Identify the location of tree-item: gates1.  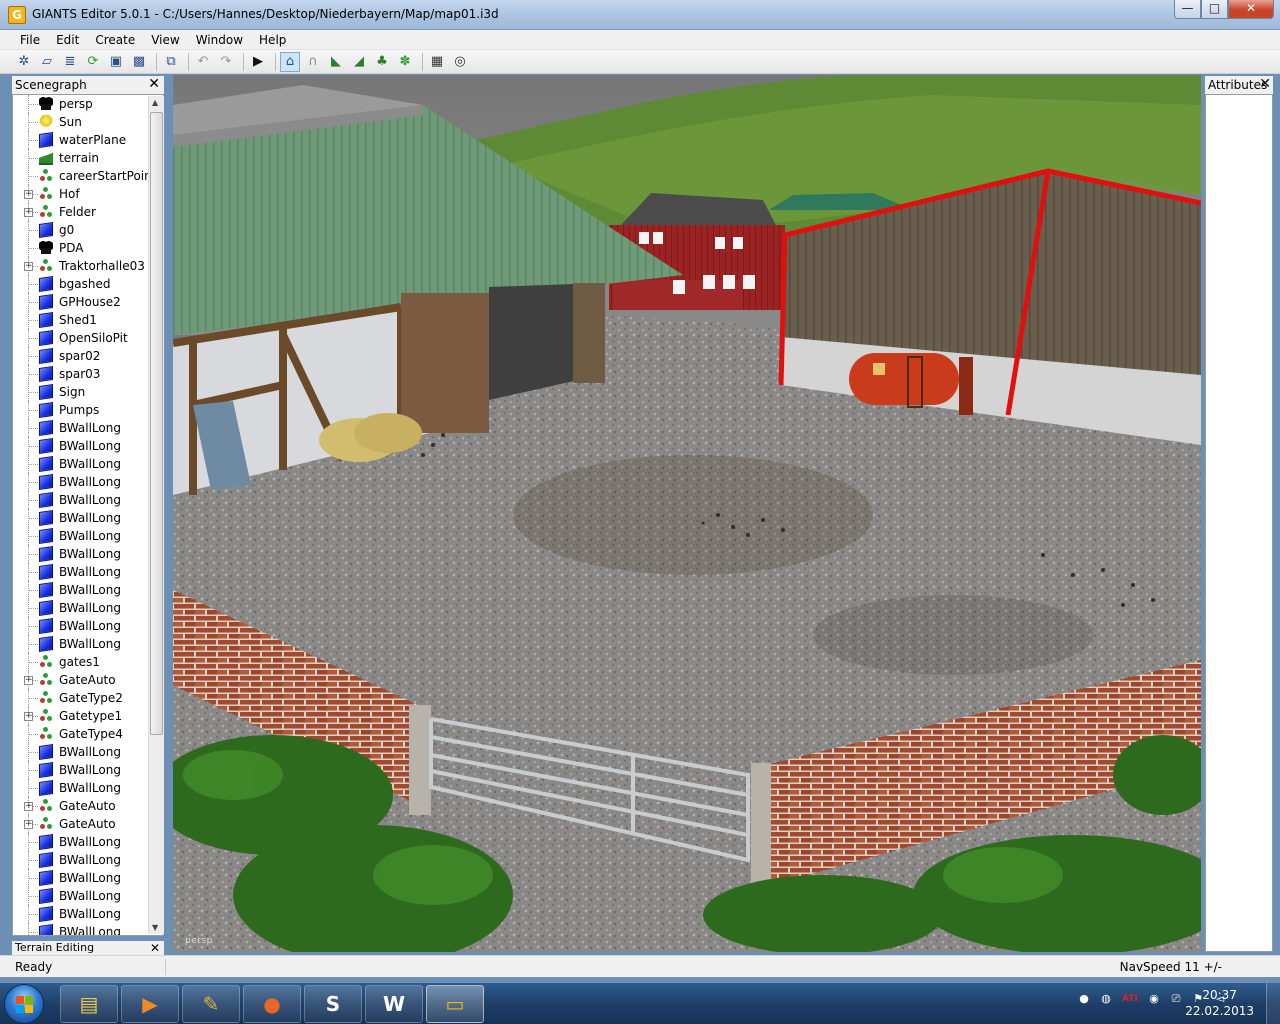
(88, 662).